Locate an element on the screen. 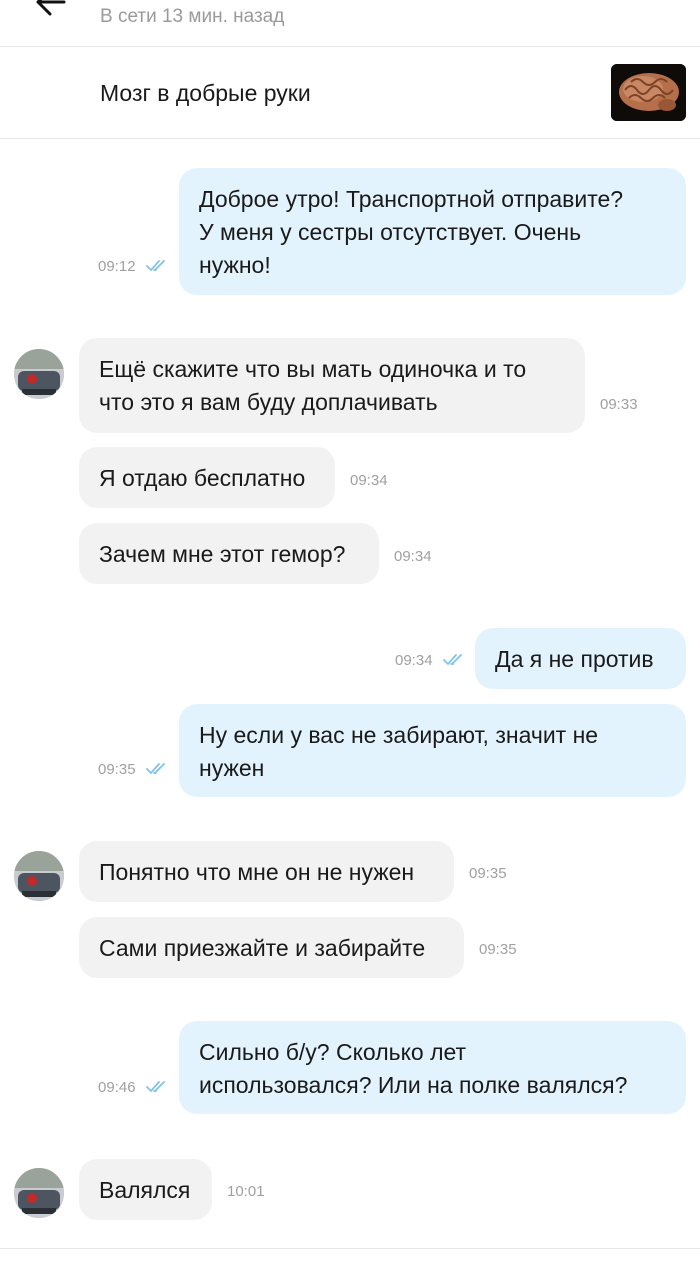 Image resolution: width=700 pixels, height=1263 pixels. back-arrow-icon is located at coordinates (50, 10).